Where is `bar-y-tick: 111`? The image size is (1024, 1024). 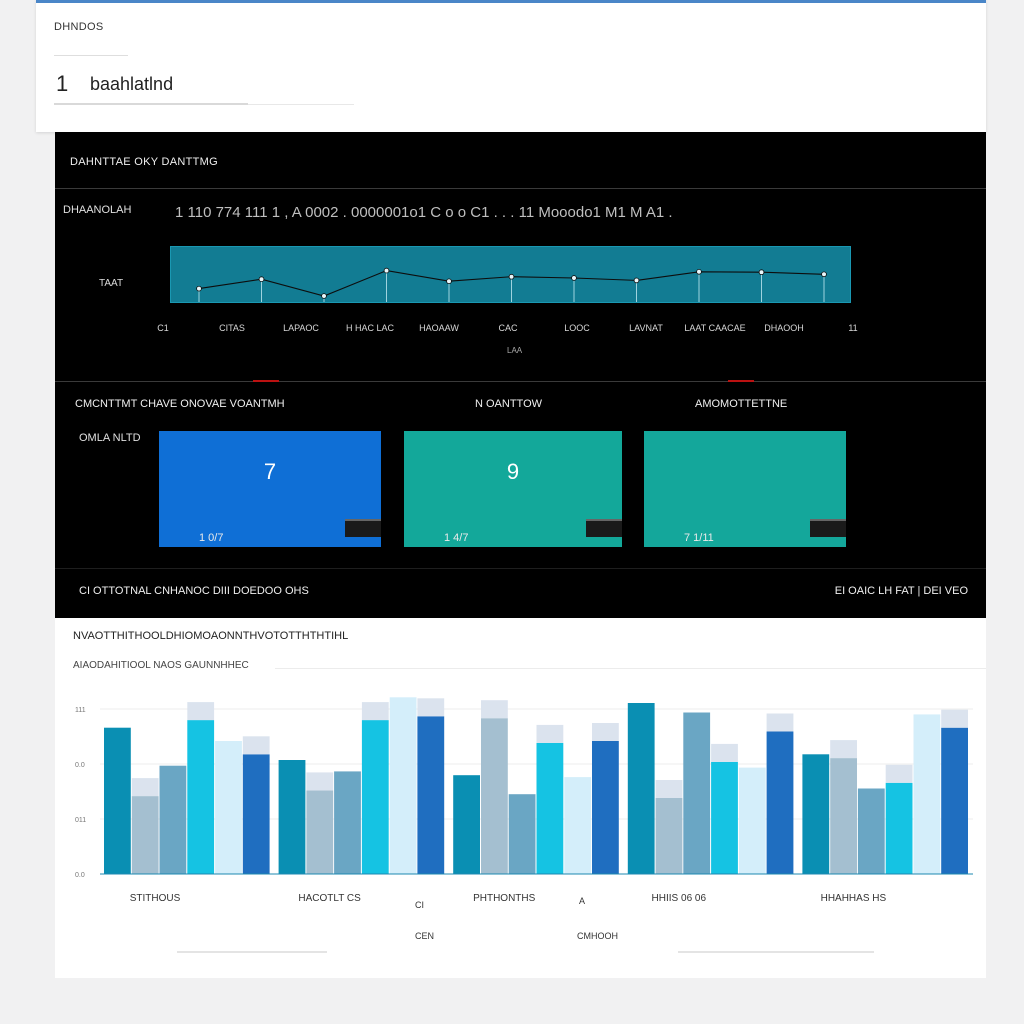 bar-y-tick: 111 is located at coordinates (80, 710).